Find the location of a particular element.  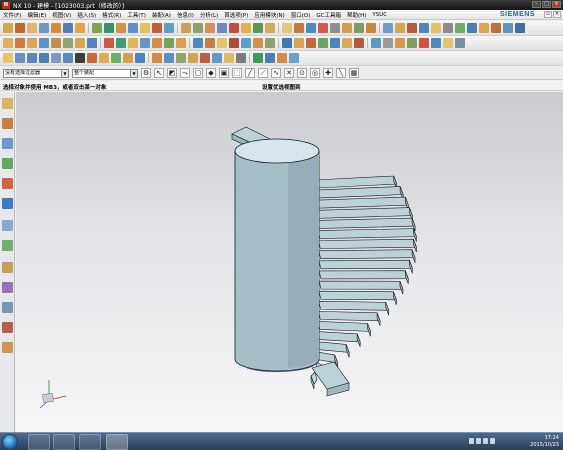

process-studio-icon is located at coordinates (7, 267).